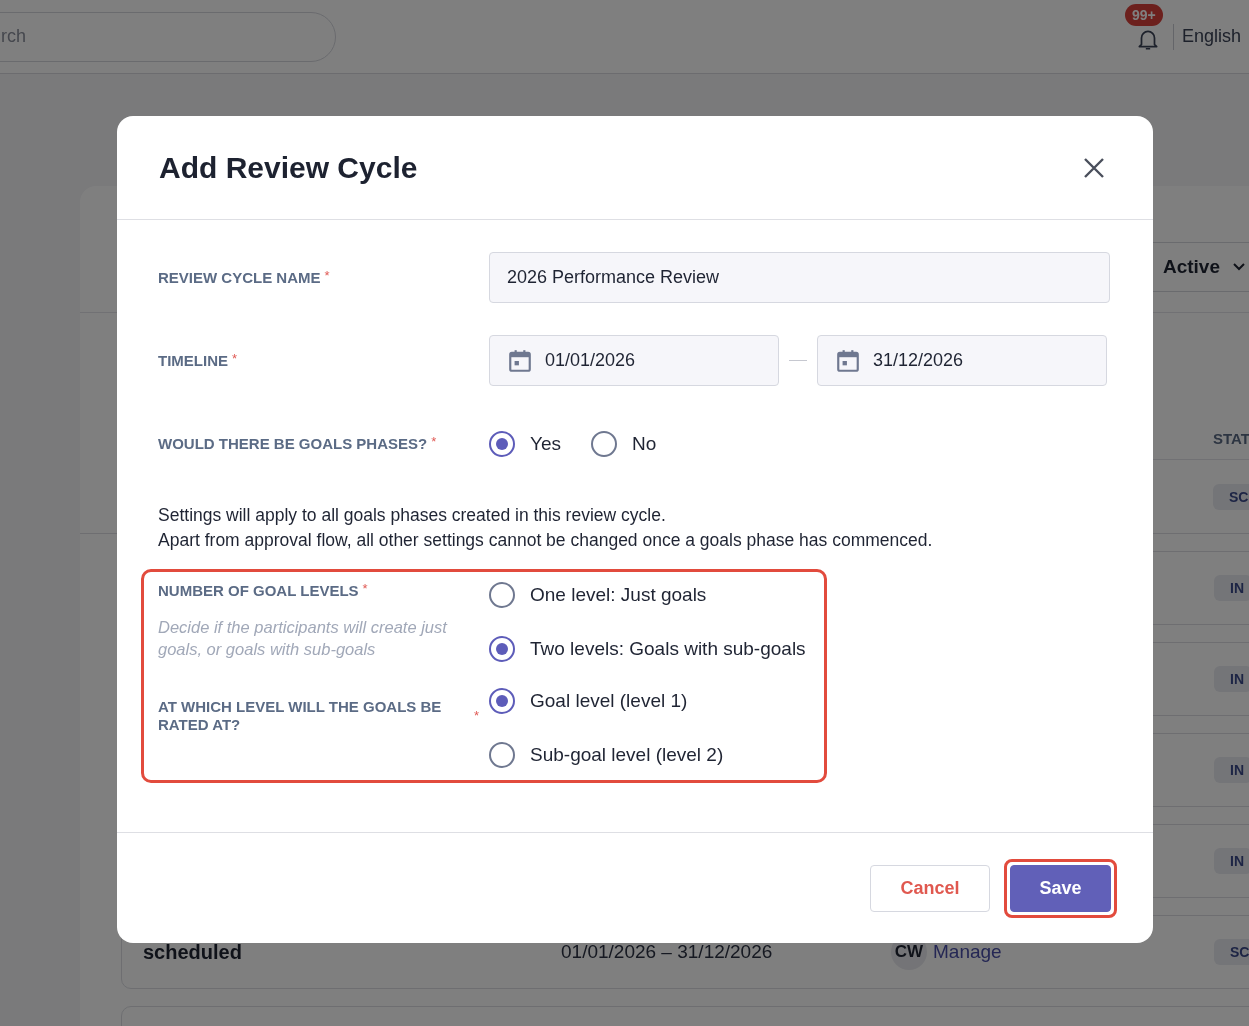 The width and height of the screenshot is (1249, 1026). I want to click on cycle-name: scheduled, so click(193, 952).